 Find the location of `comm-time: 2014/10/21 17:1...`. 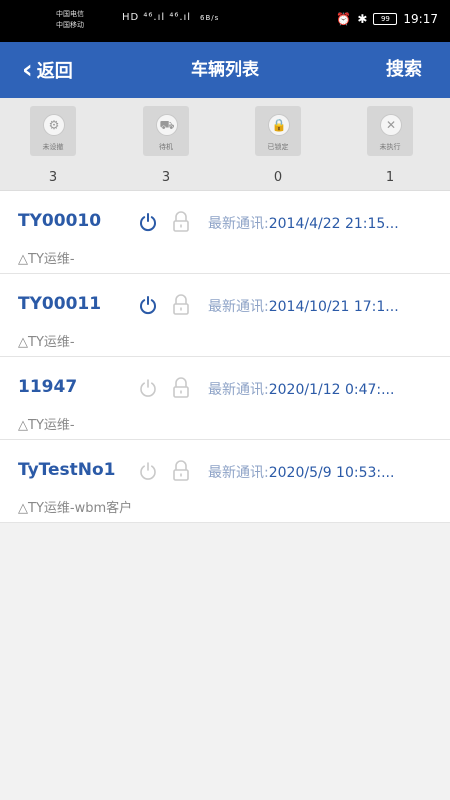

comm-time: 2014/10/21 17:1... is located at coordinates (333, 307).